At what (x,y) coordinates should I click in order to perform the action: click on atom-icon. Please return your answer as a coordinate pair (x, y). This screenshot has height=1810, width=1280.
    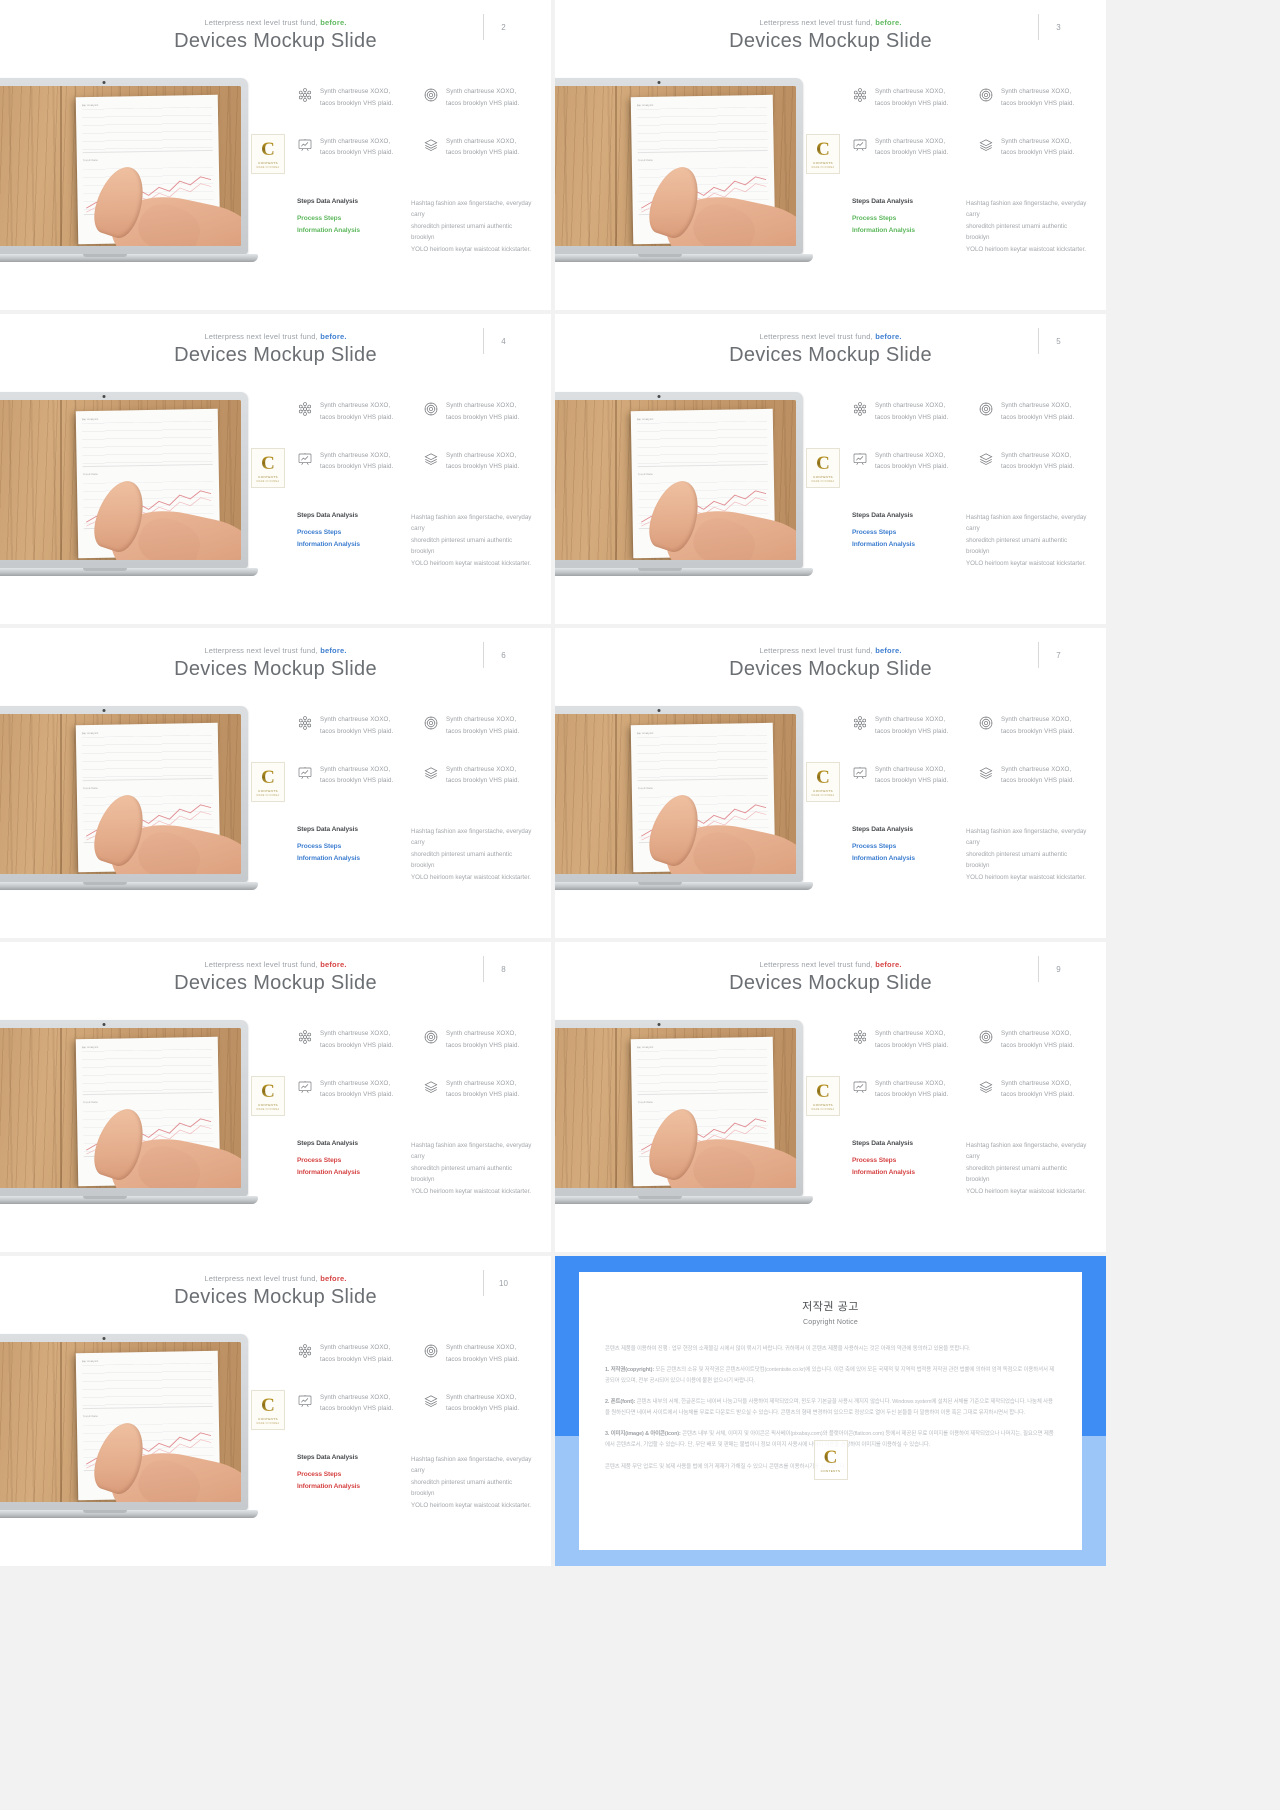
    Looking at the image, I should click on (860, 409).